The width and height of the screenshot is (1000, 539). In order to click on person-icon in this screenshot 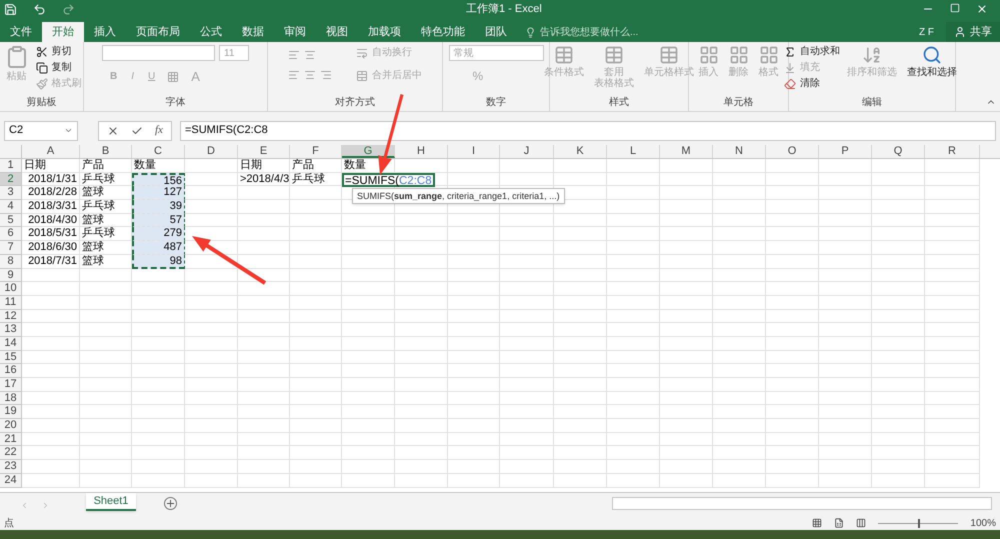, I will do `click(960, 32)`.